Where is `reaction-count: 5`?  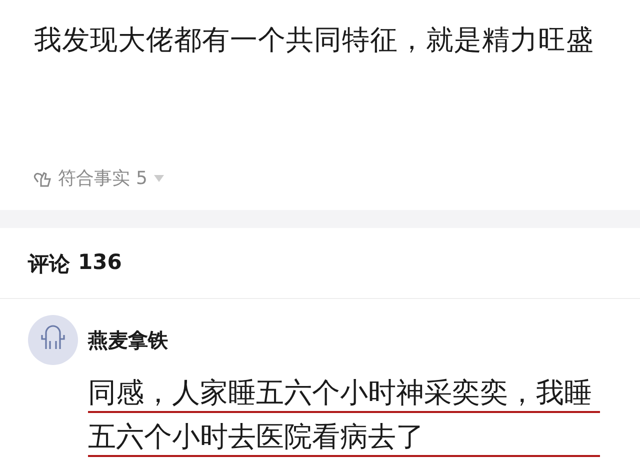 reaction-count: 5 is located at coordinates (142, 178).